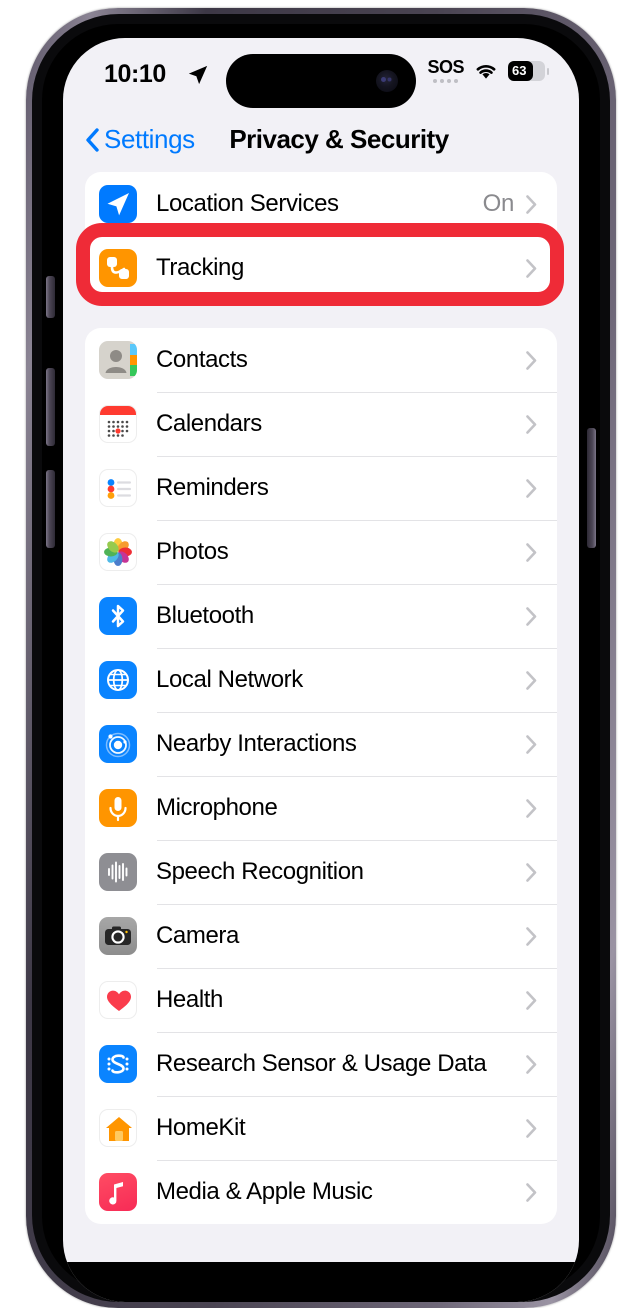 Image resolution: width=642 pixels, height=1308 pixels. I want to click on row-label: Speech Recognition, so click(260, 871).